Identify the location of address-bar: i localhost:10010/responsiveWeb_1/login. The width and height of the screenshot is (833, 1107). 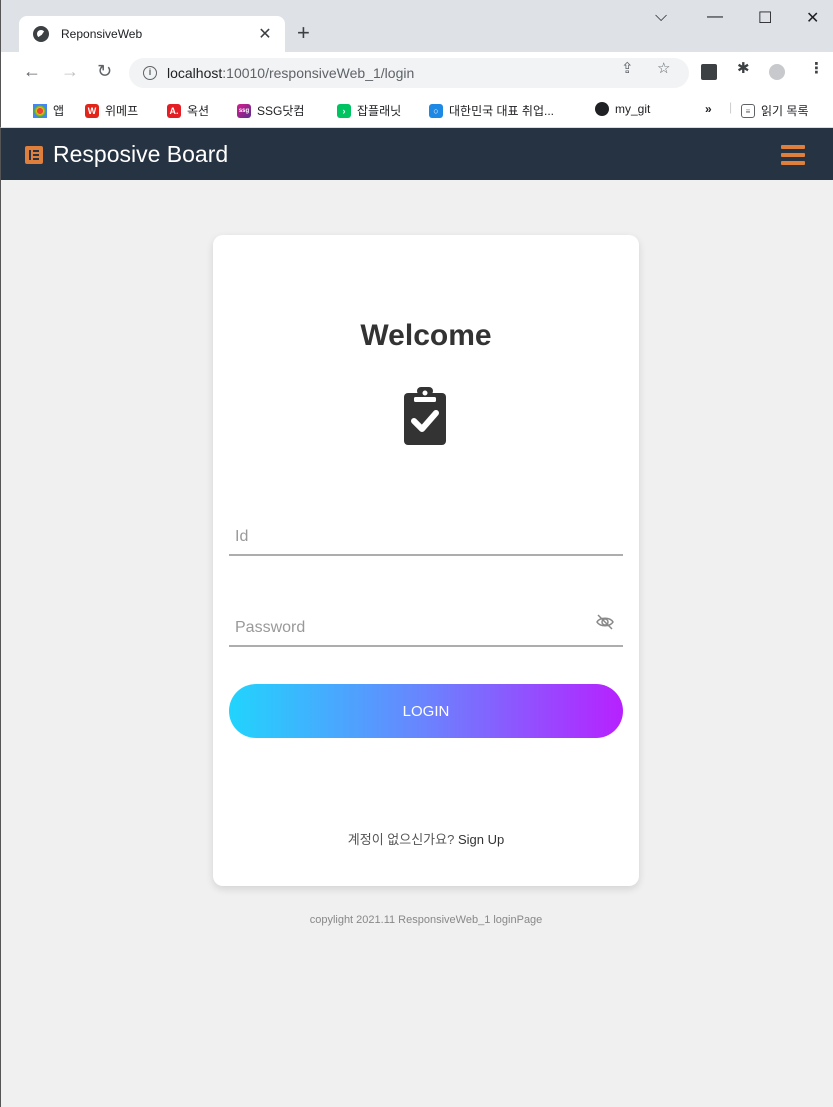
(409, 73).